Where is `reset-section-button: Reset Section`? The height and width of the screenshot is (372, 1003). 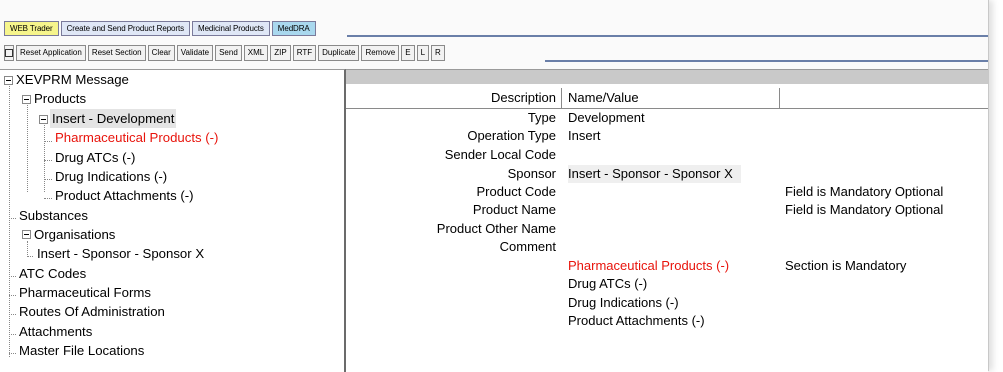
reset-section-button: Reset Section is located at coordinates (116, 53).